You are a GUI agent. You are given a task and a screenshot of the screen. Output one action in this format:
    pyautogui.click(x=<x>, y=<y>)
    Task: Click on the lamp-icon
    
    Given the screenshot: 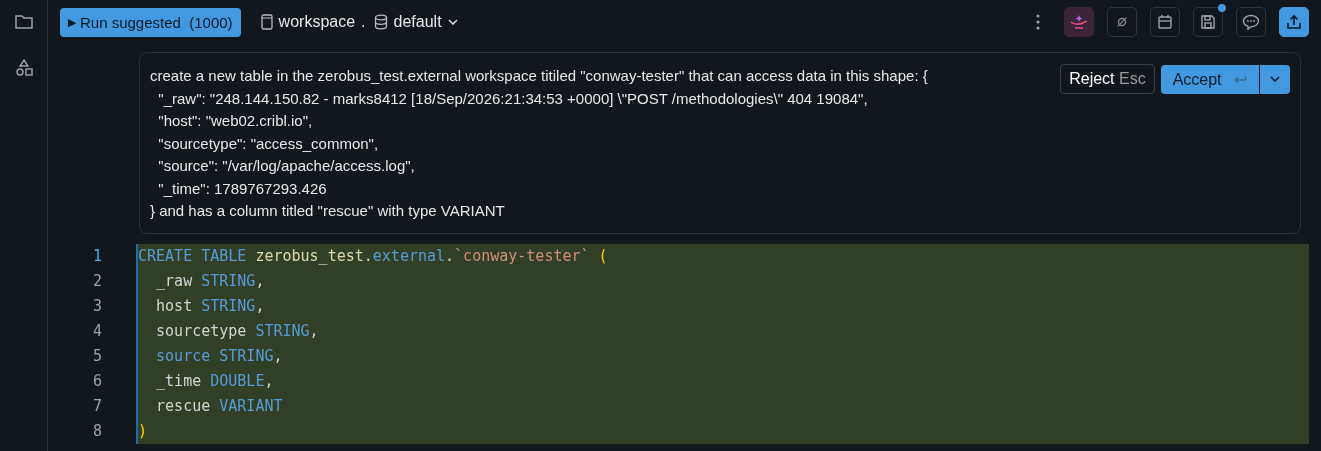 What is the action you would take?
    pyautogui.click(x=1079, y=22)
    